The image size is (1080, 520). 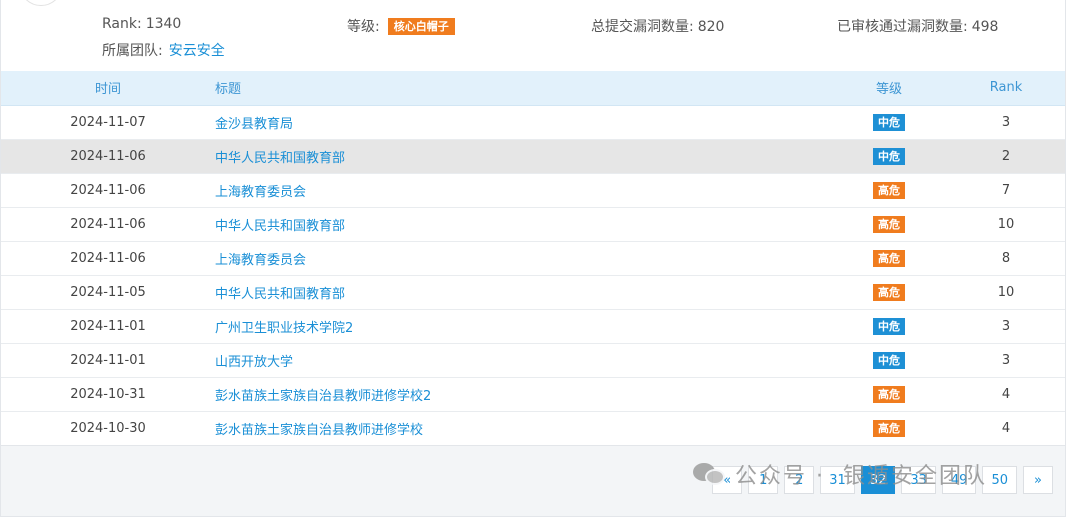 I want to click on table-row: 2024-11-05 中华人民共和国教育部 高危 10, so click(x=533, y=292).